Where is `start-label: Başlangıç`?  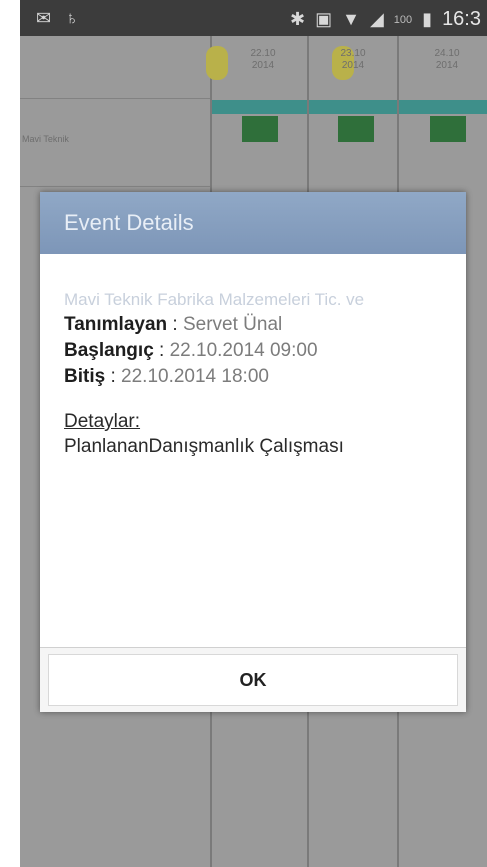
start-label: Başlangıç is located at coordinates (109, 350).